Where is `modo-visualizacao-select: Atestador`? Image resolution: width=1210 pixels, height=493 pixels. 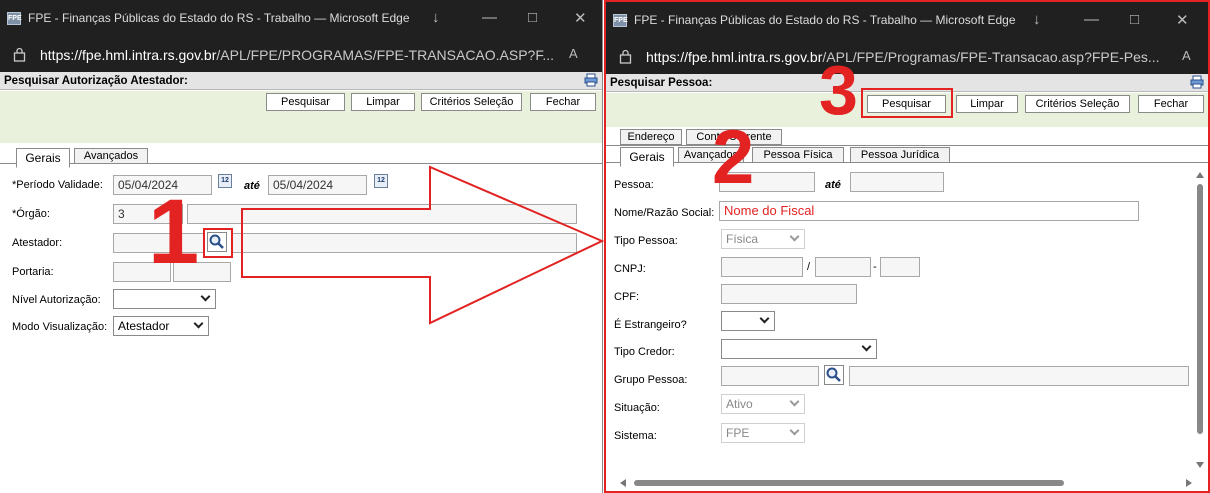
modo-visualizacao-select: Atestador is located at coordinates (161, 326).